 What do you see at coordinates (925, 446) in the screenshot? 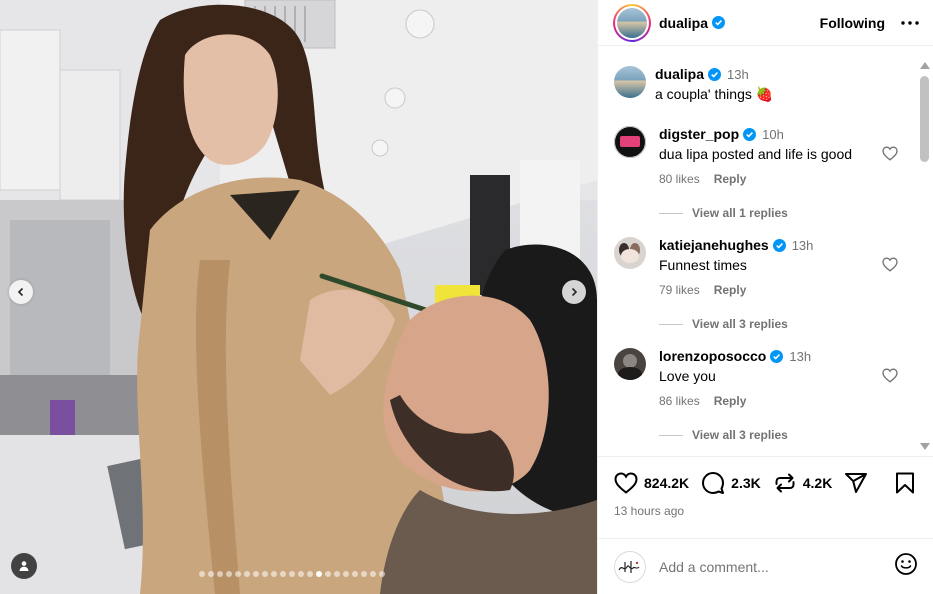
I see `scroll-down-arrow-icon` at bounding box center [925, 446].